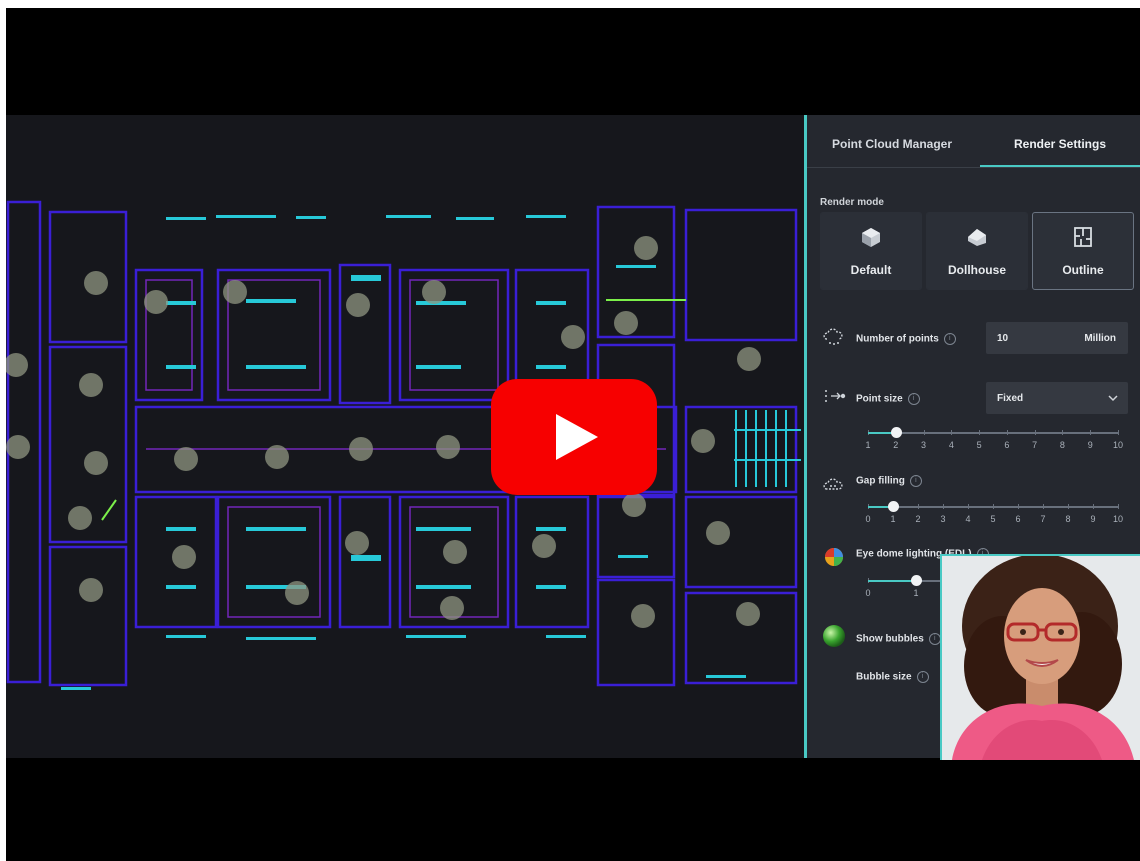  I want to click on gap-filling-icon, so click(833, 484).